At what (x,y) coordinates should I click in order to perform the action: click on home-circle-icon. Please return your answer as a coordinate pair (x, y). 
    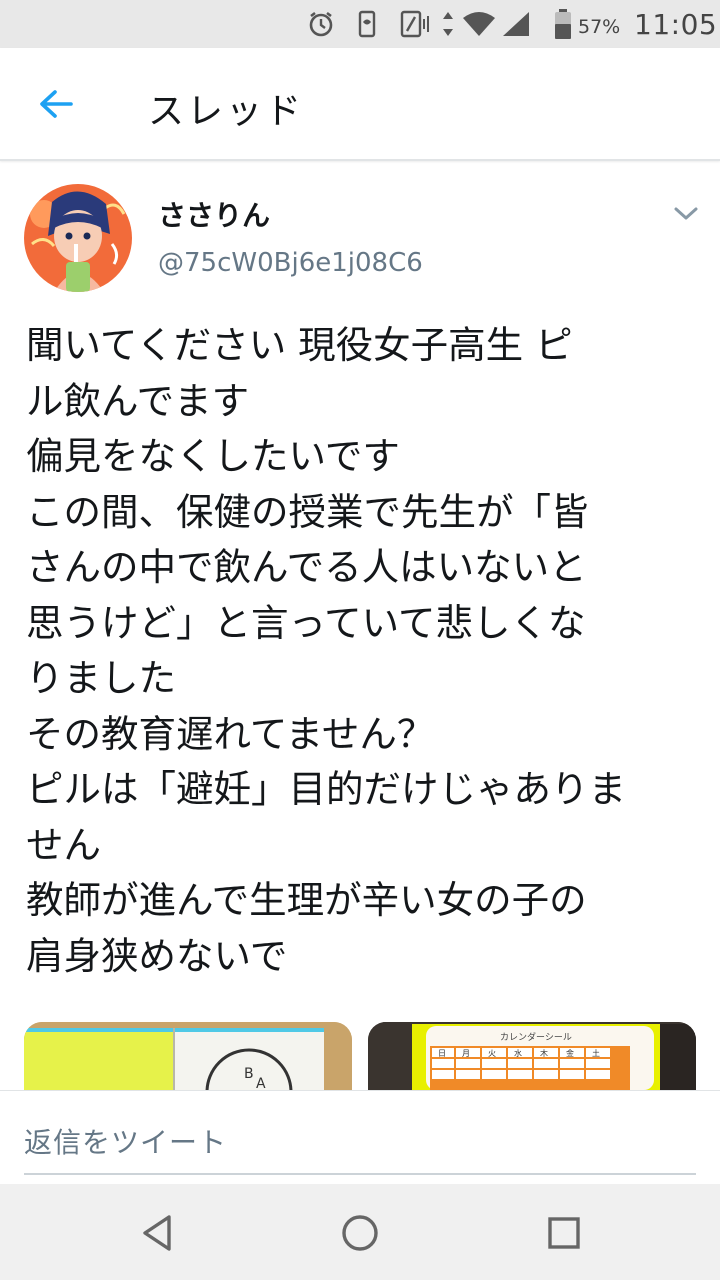
    Looking at the image, I should click on (360, 1233).